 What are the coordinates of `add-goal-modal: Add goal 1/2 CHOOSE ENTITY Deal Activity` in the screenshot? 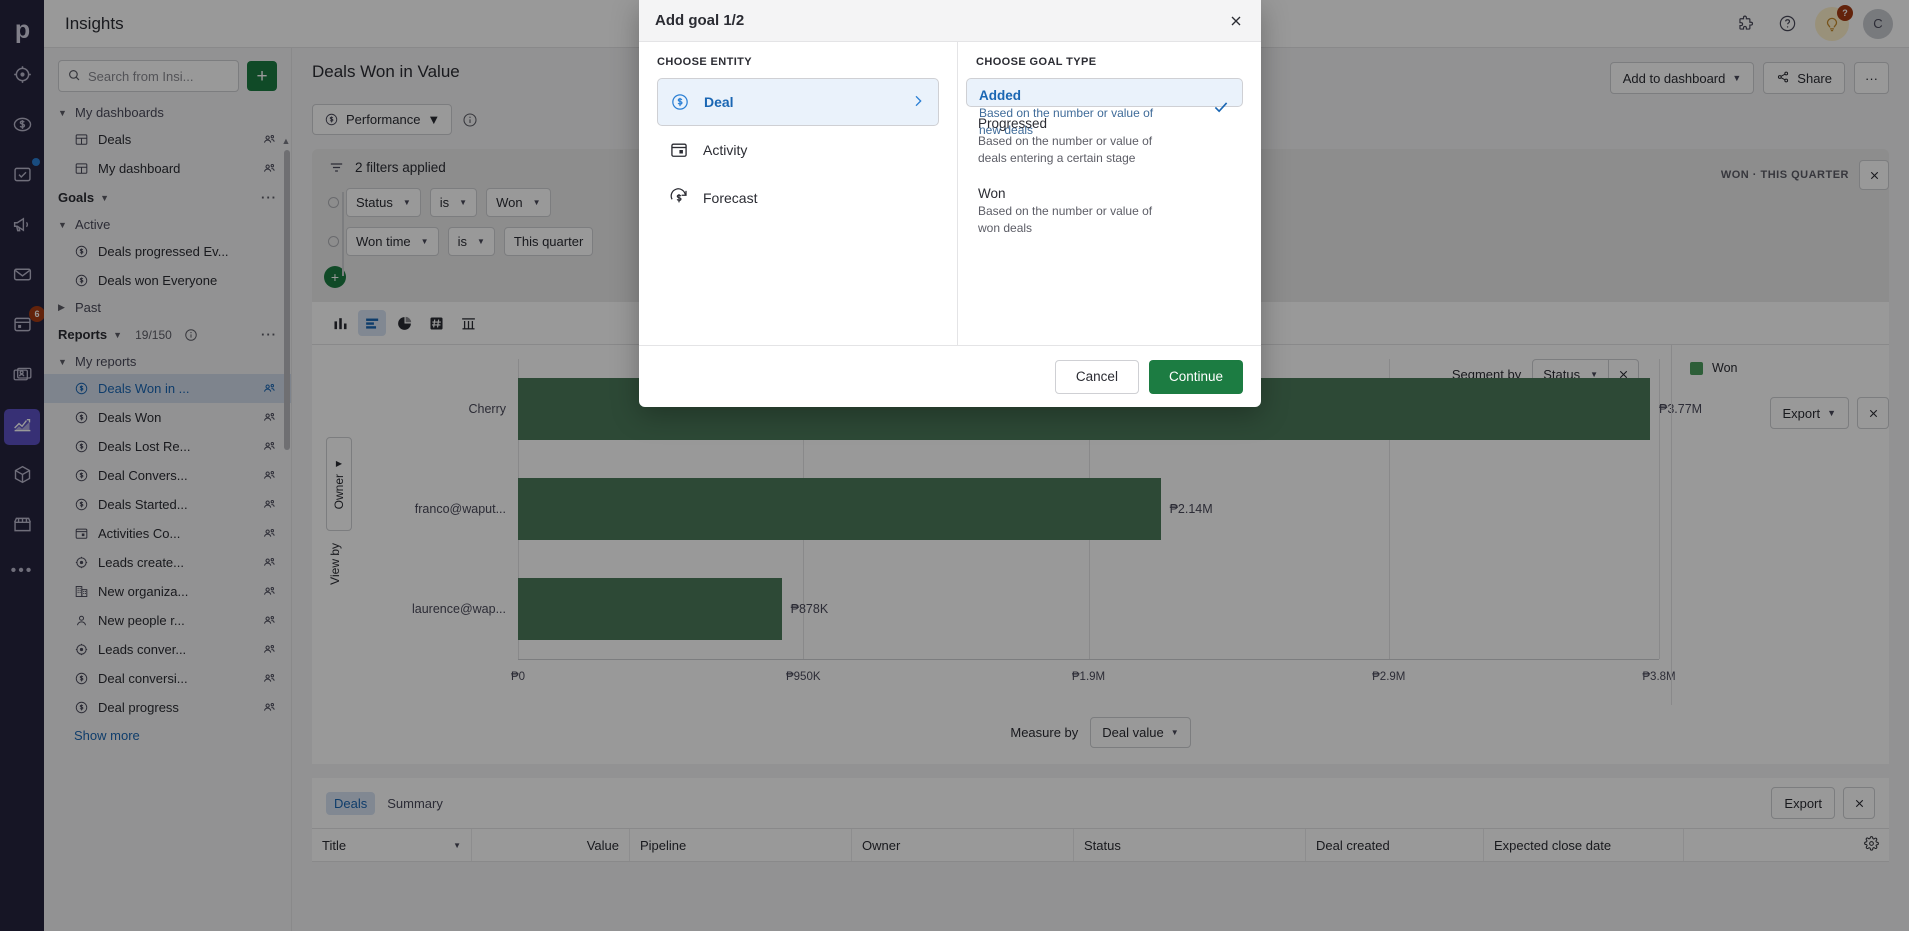 It's located at (950, 203).